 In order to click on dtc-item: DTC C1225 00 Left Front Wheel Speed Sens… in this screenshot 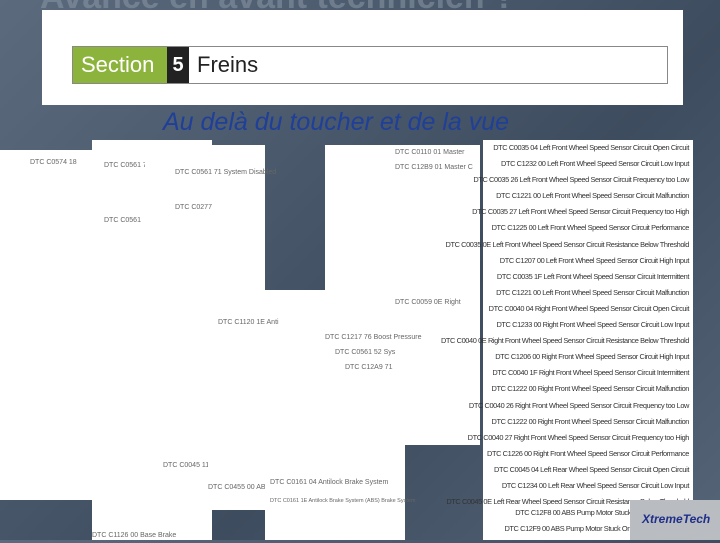, I will do `click(590, 228)`.